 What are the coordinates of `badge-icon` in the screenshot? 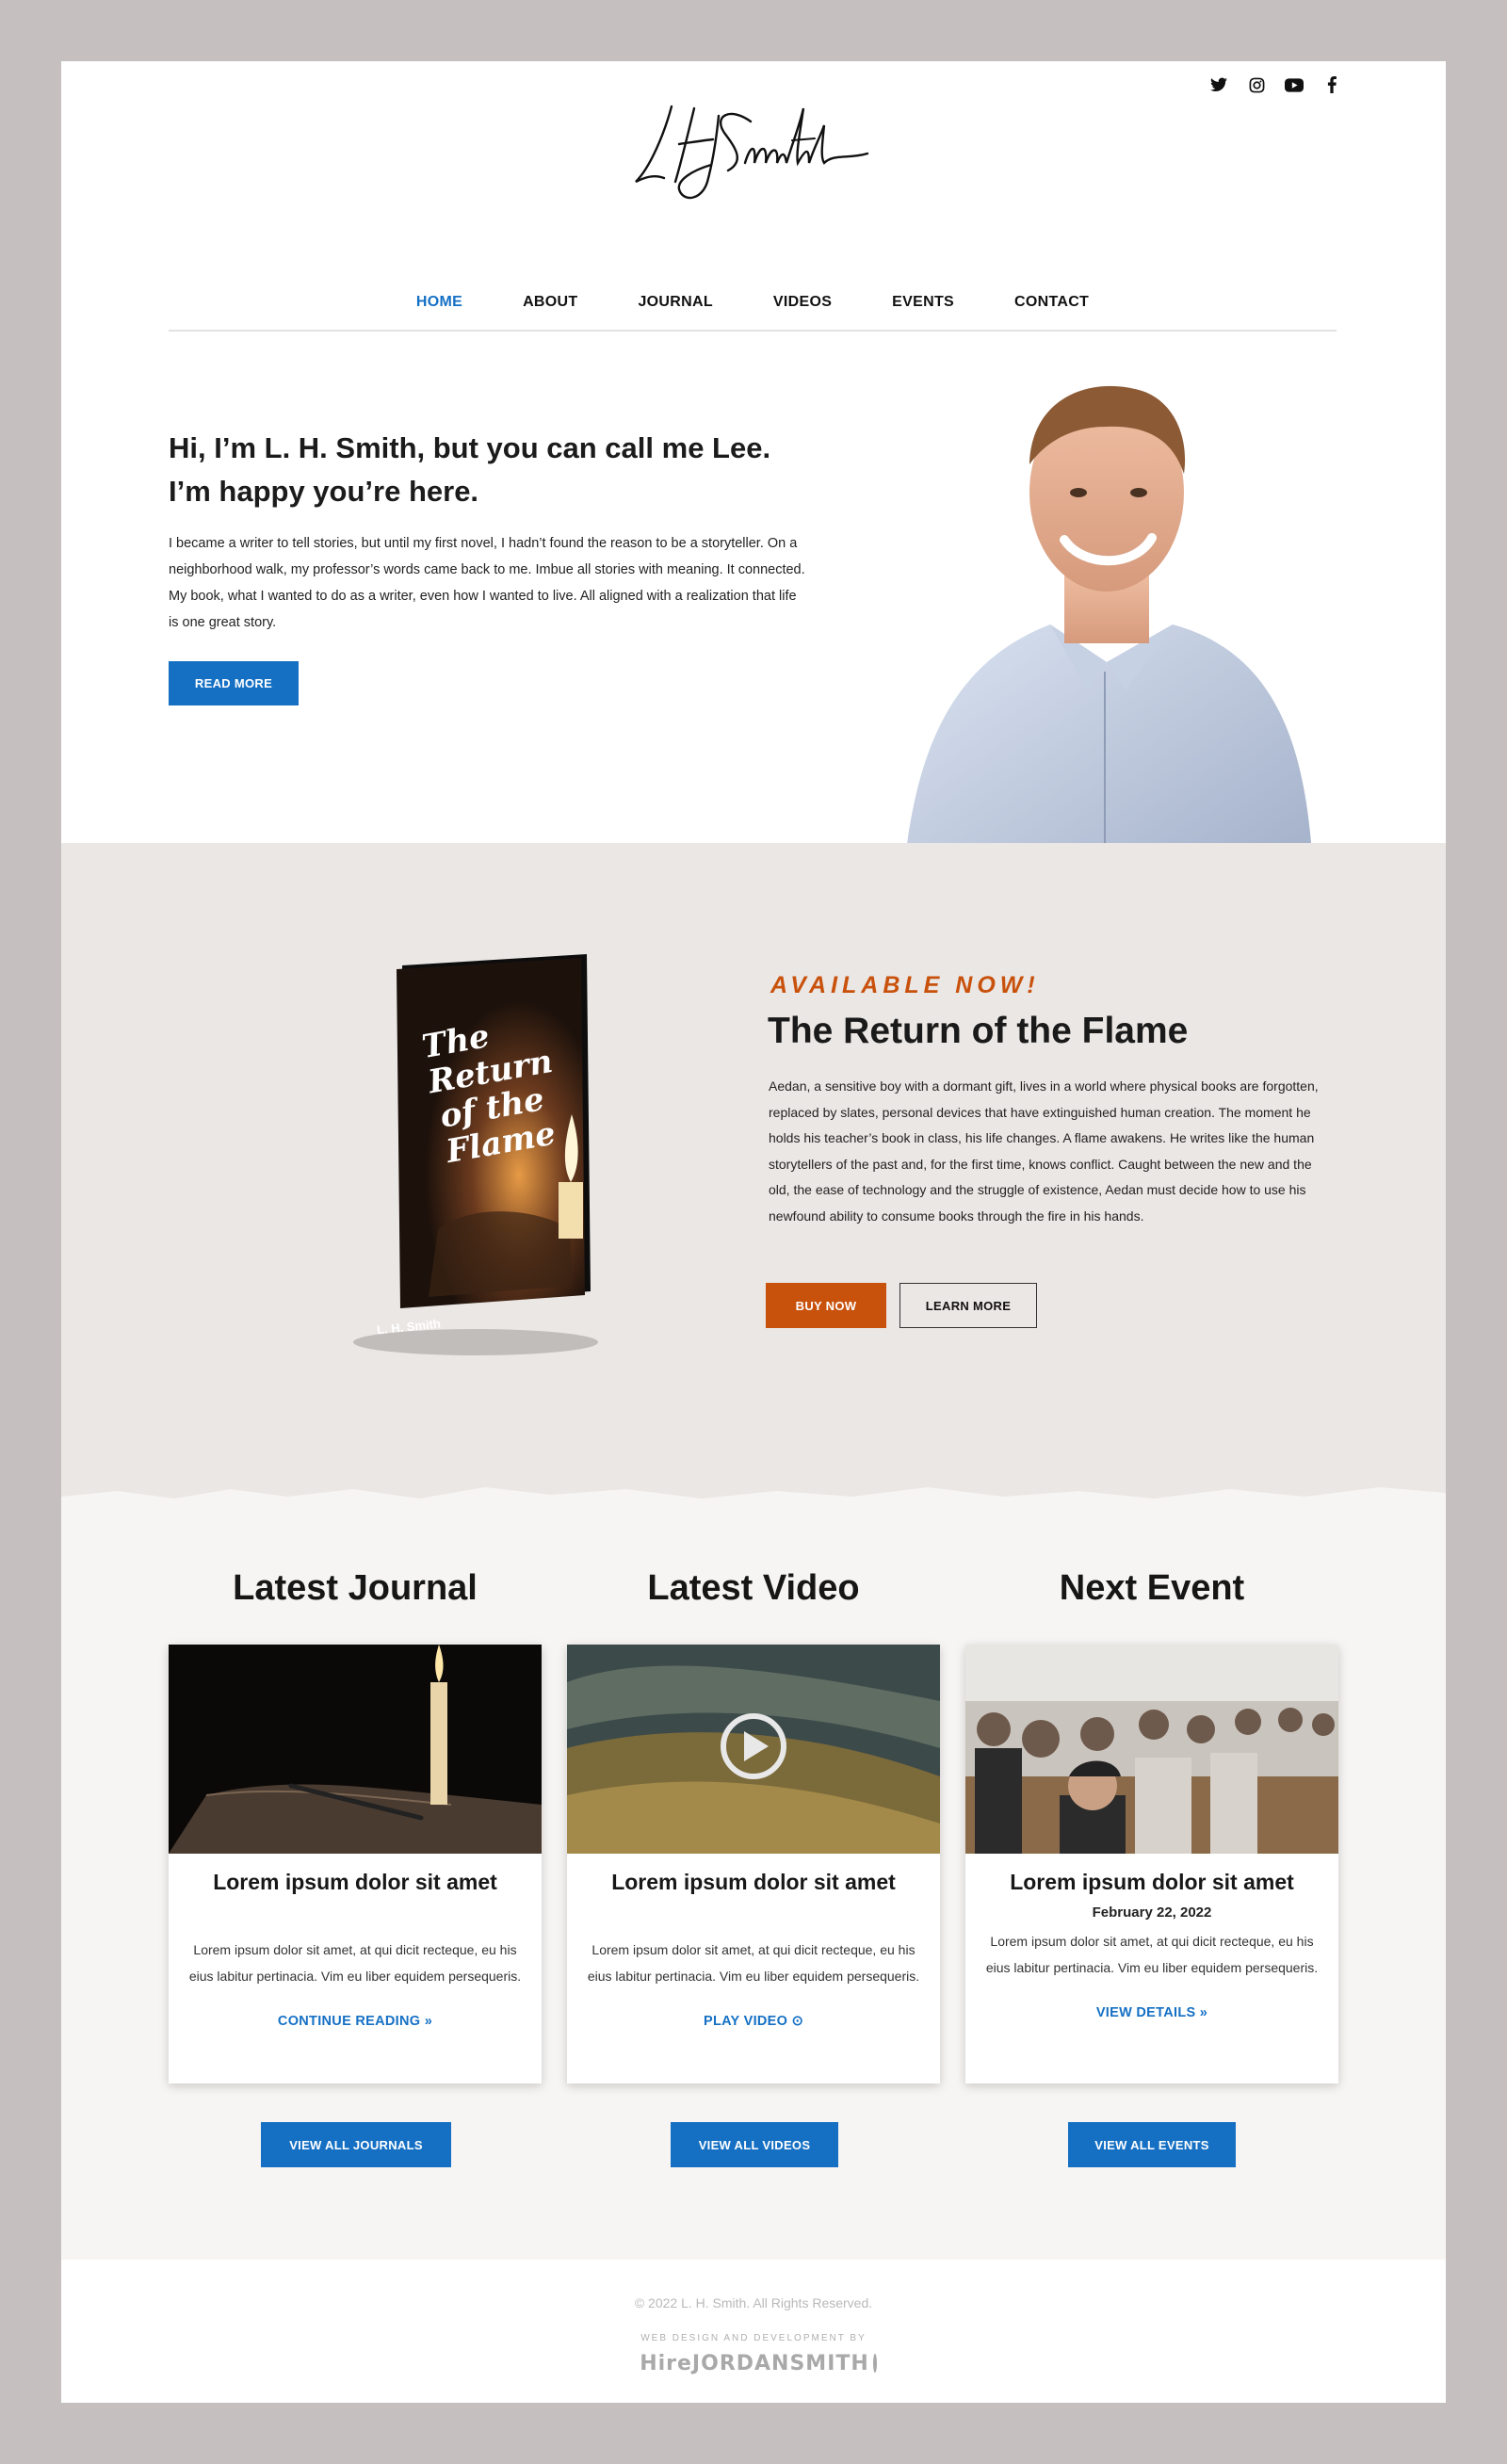 It's located at (874, 2364).